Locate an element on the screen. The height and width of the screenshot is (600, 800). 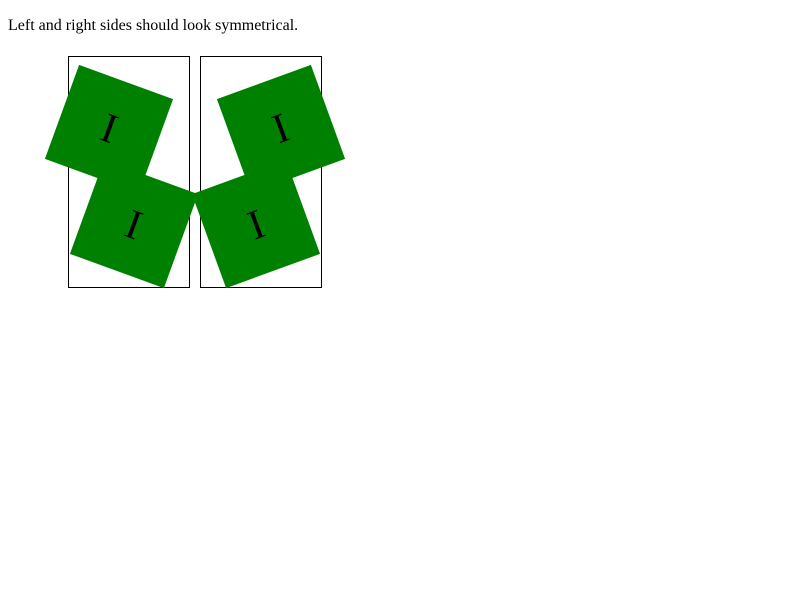
right-panel: I I is located at coordinates (268, 172).